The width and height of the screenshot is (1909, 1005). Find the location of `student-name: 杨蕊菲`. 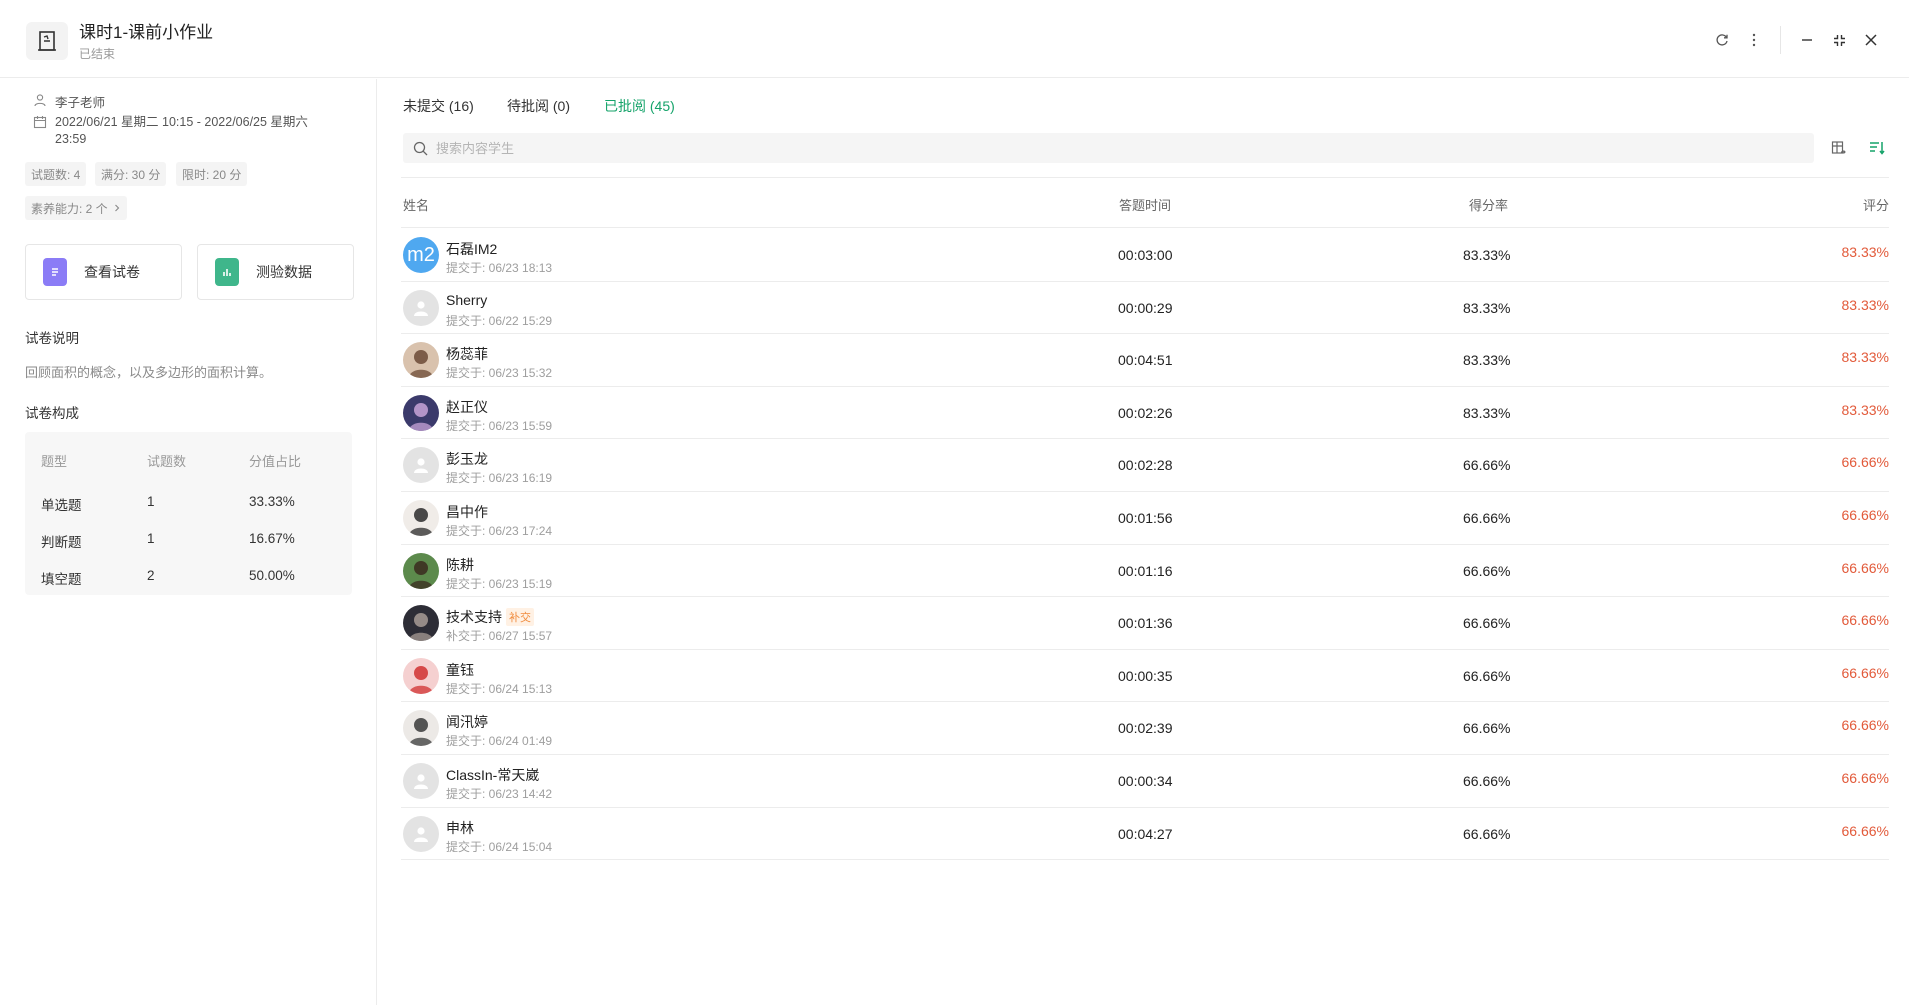

student-name: 杨蕊菲 is located at coordinates (467, 354).